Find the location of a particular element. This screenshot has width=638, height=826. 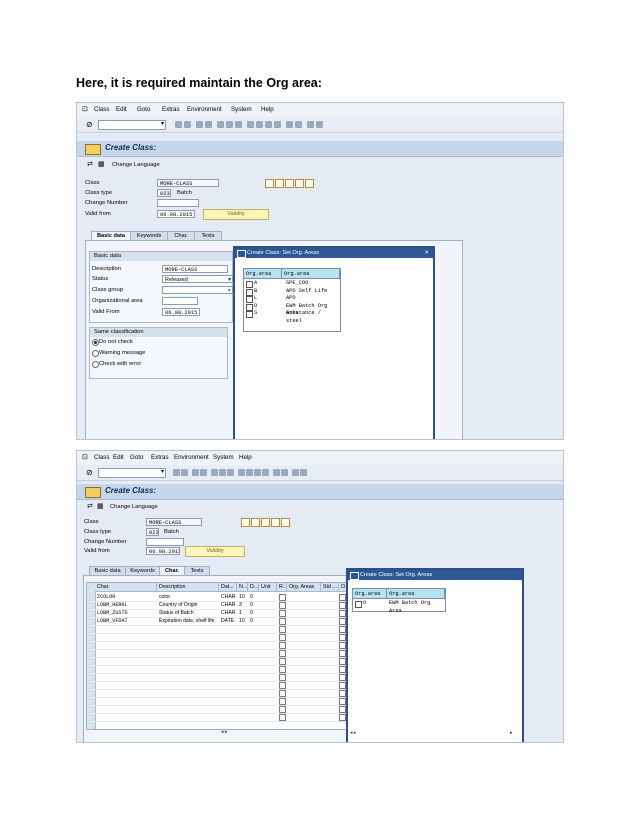

document-icon is located at coordinates (265, 522).